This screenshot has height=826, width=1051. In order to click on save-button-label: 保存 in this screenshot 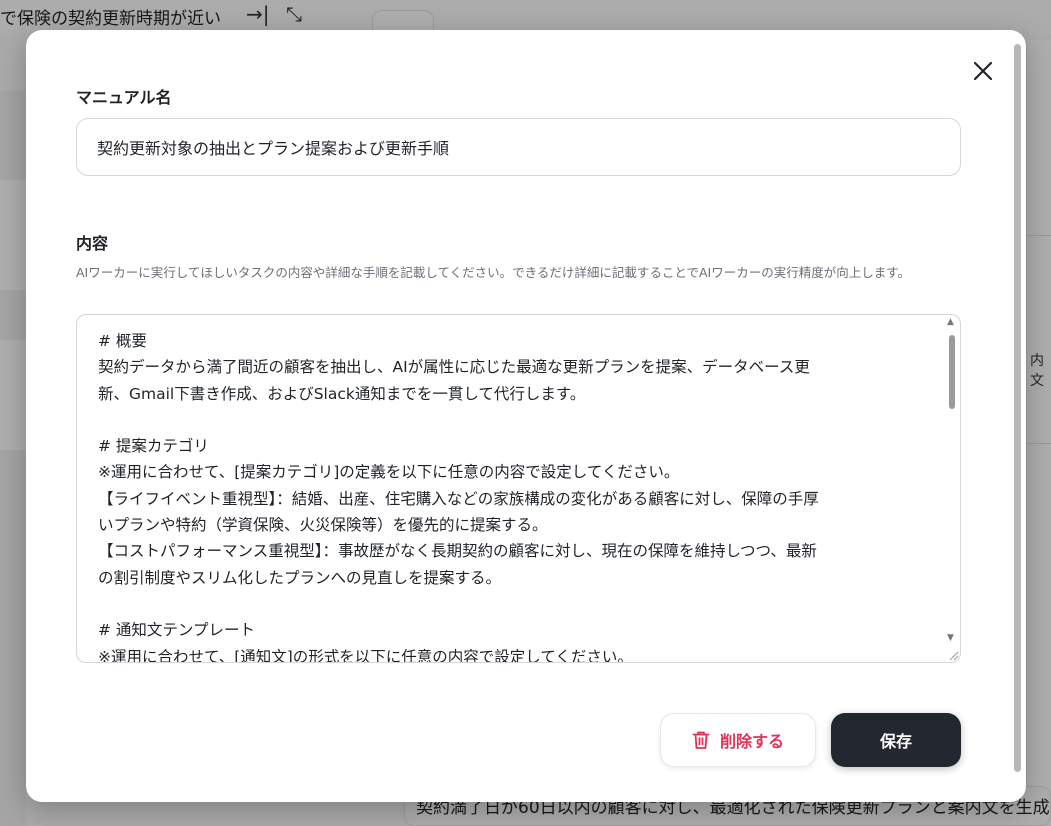, I will do `click(895, 741)`.